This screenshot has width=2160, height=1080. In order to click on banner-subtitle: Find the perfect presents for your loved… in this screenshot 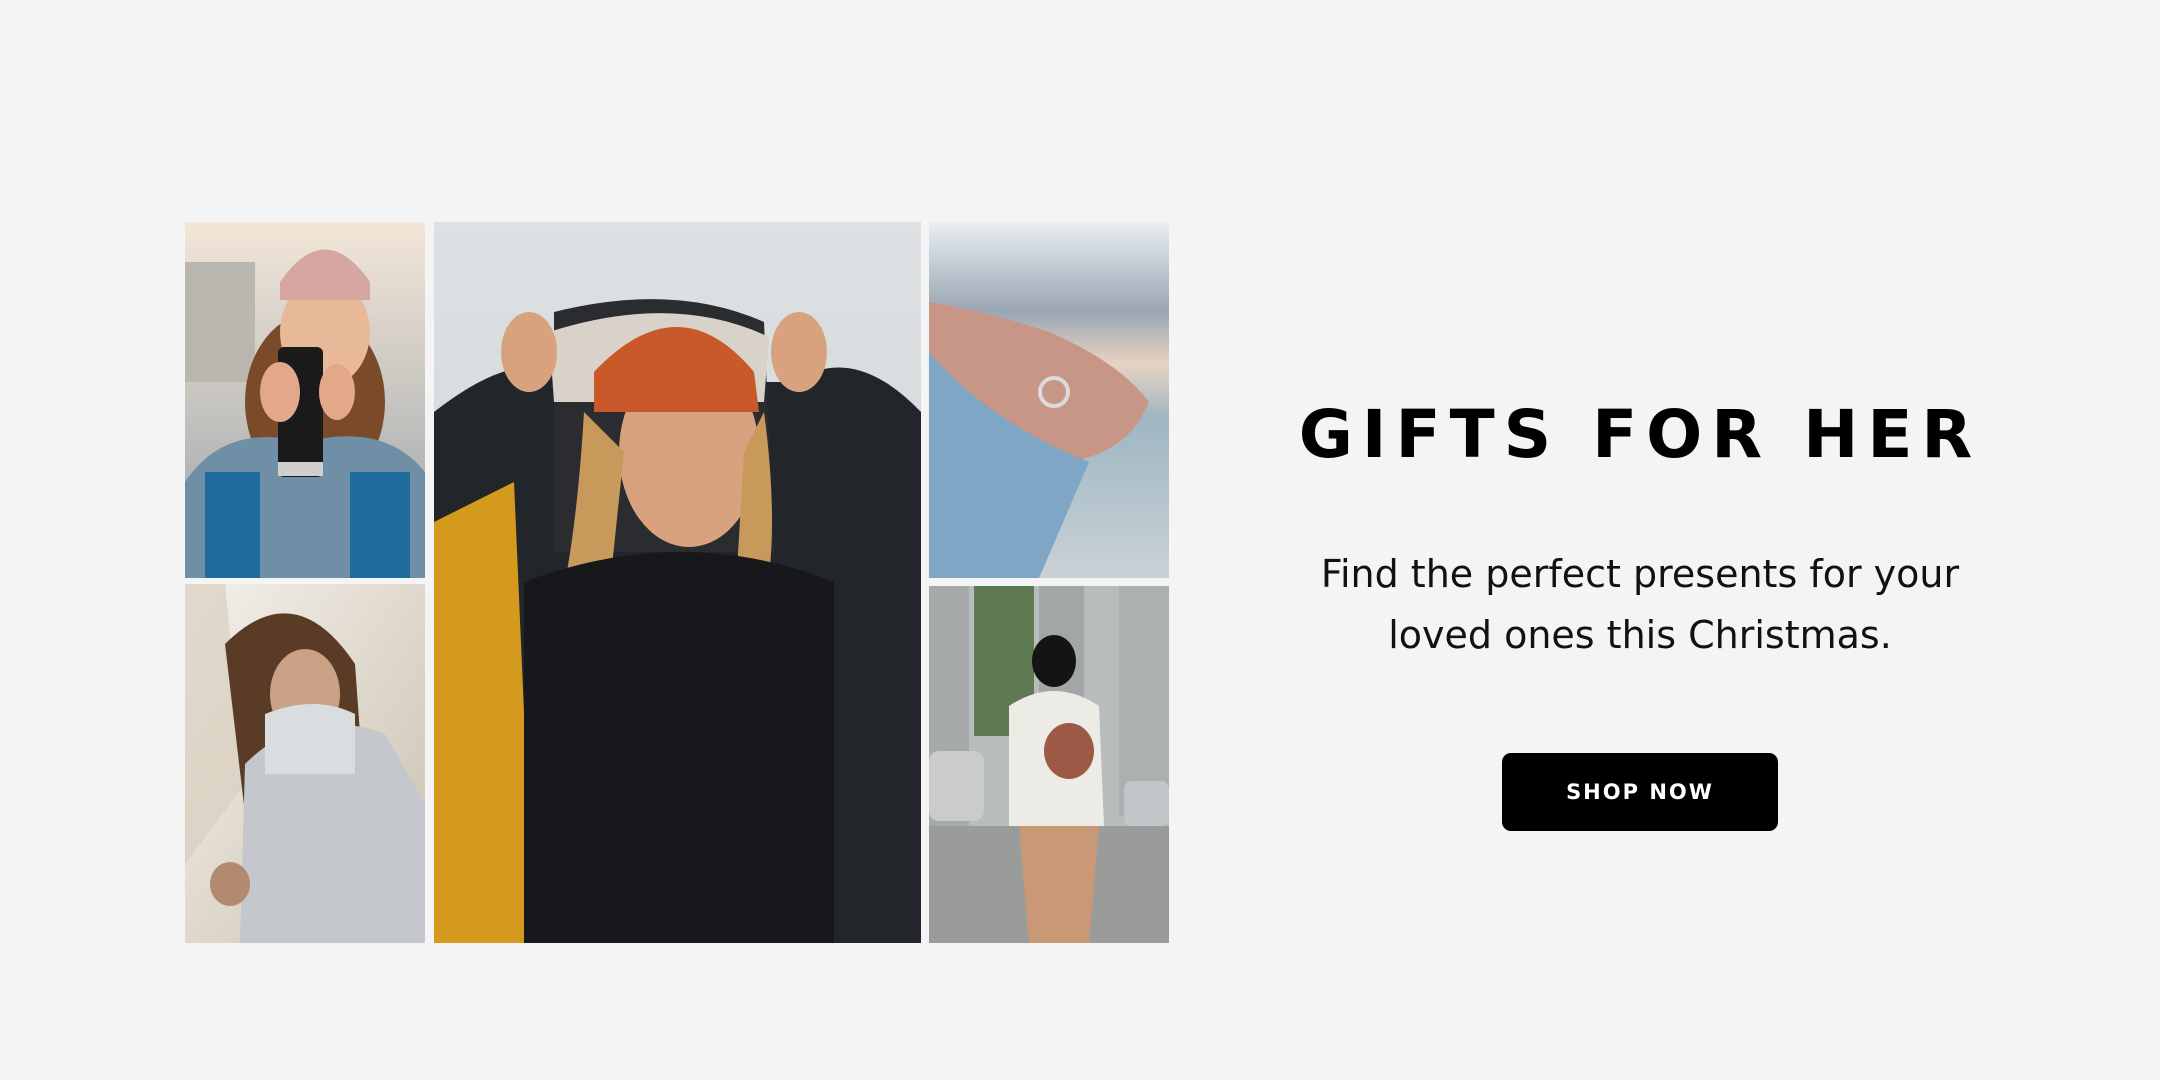, I will do `click(1640, 605)`.